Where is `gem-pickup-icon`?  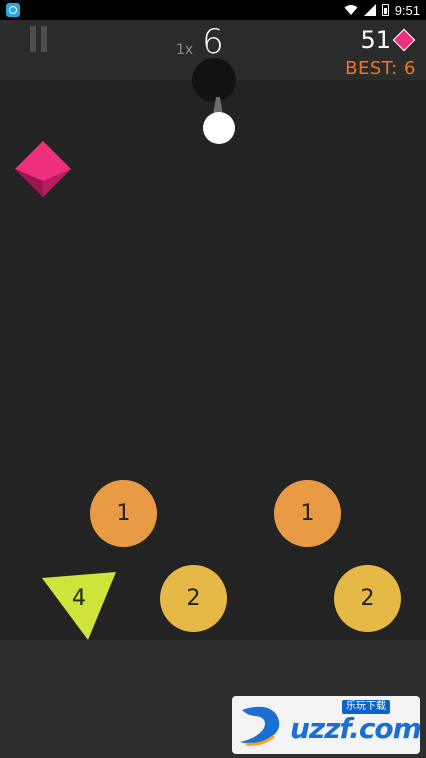 gem-pickup-icon is located at coordinates (43, 169).